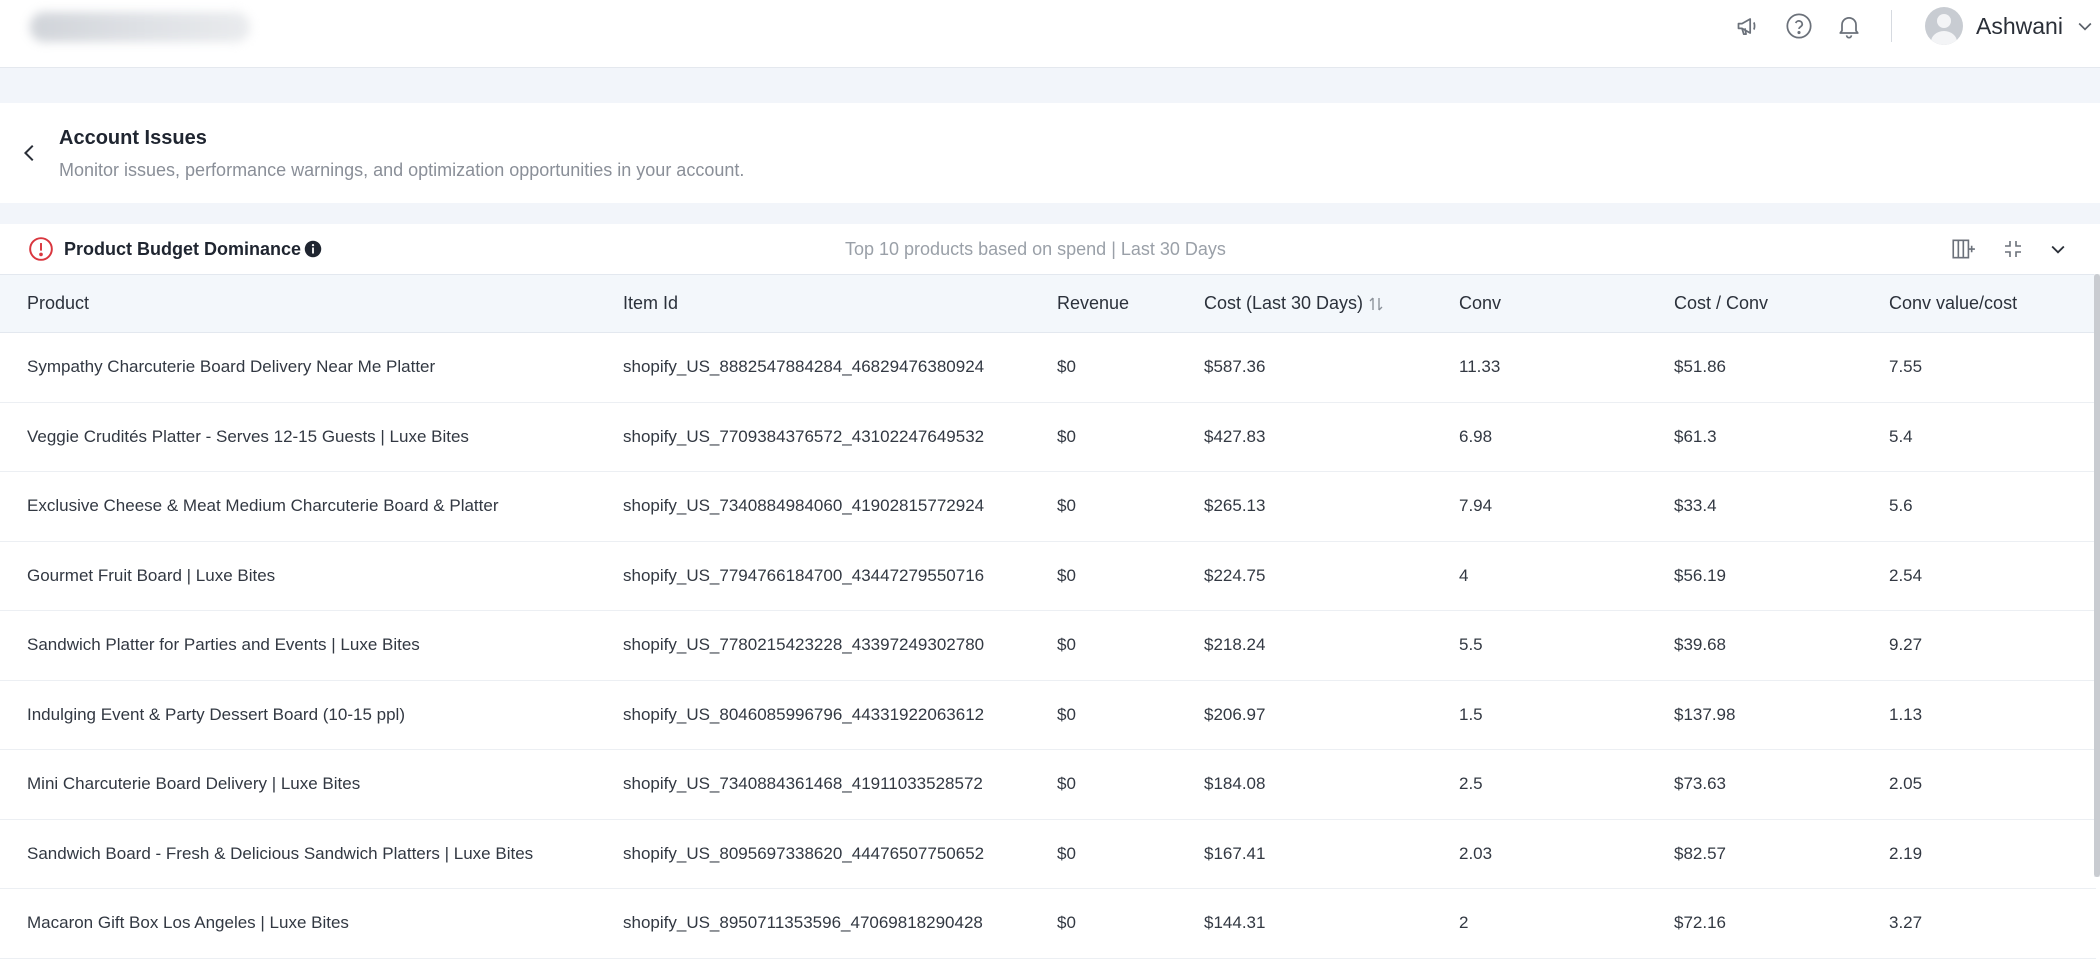  I want to click on cell-item-id: shopify_US_7780215423228_43397249302780, so click(813, 645).